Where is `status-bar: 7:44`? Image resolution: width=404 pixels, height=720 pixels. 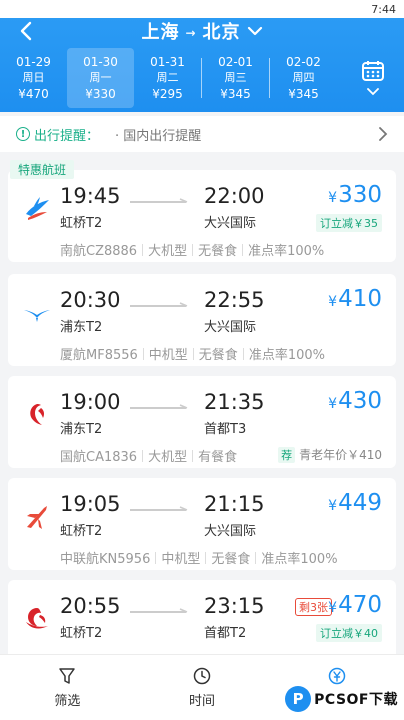 status-bar: 7:44 is located at coordinates (202, 9).